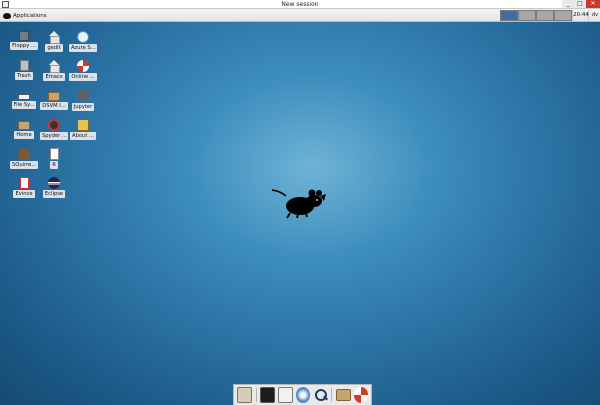  I want to click on web-browser-icon, so click(302, 395).